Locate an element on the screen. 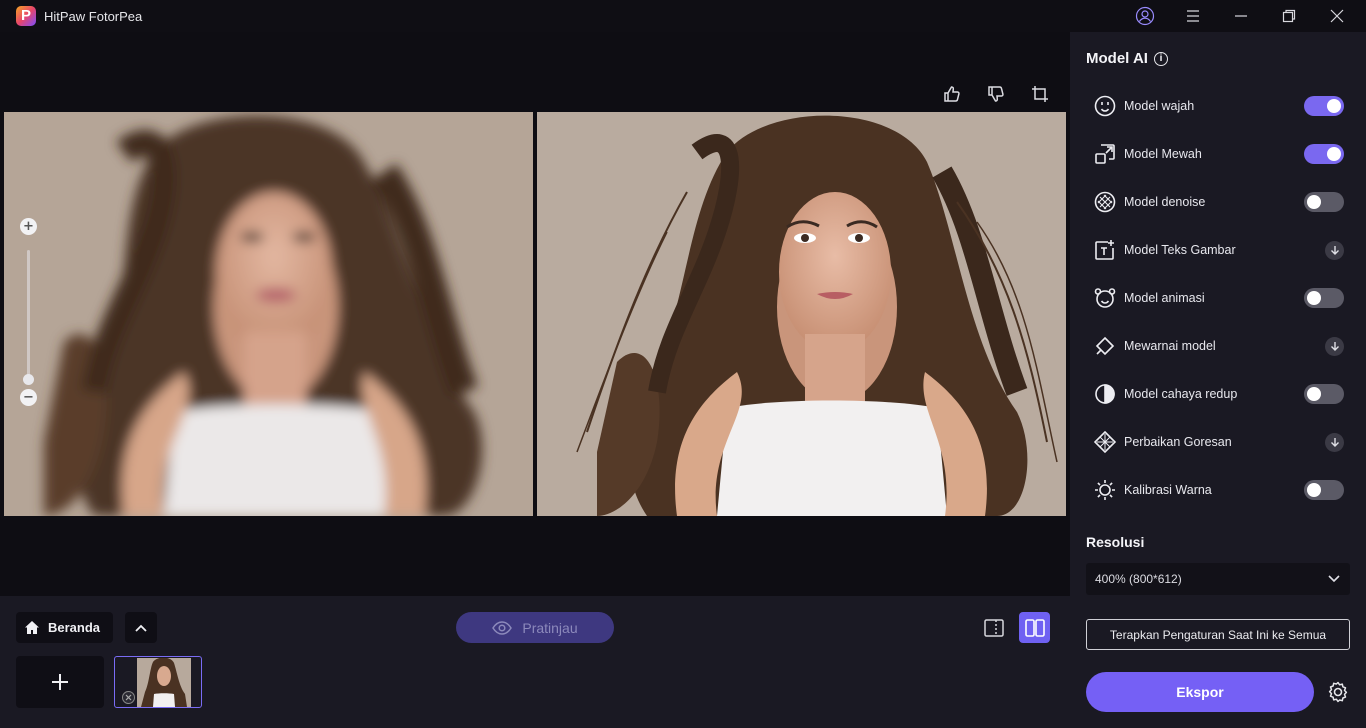  resolution-title: Resolusi is located at coordinates (1115, 542).